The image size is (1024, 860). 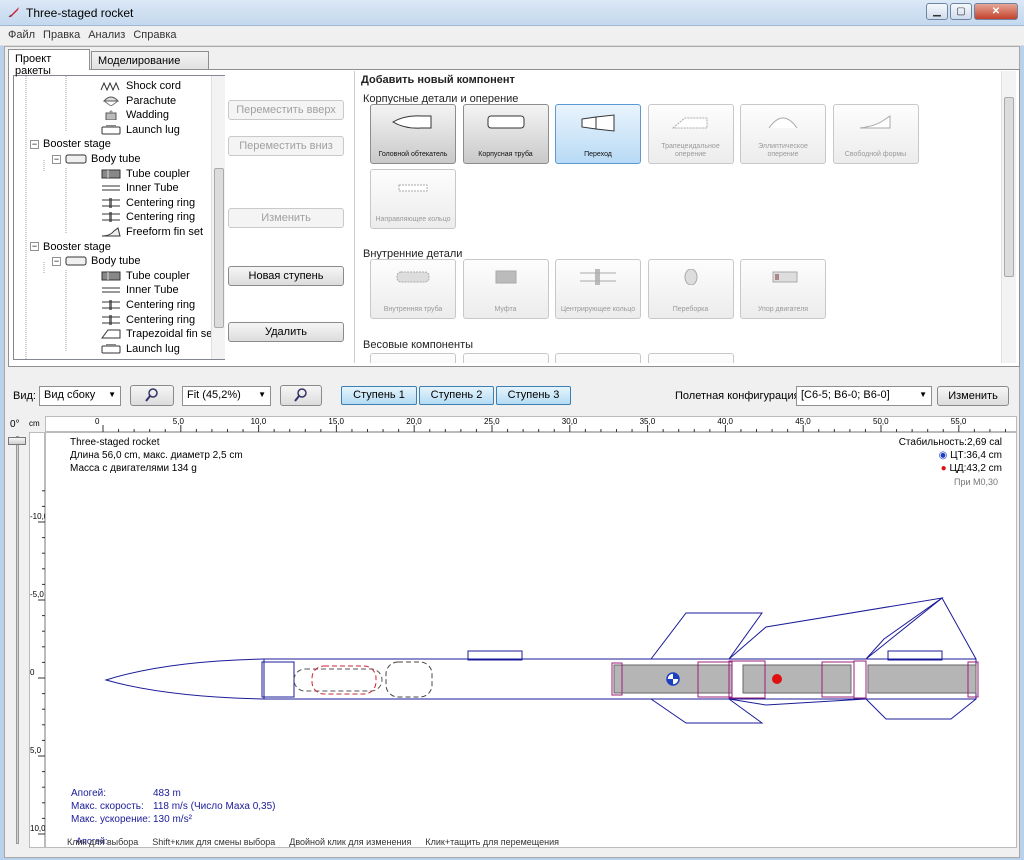 I want to click on stage-3-button: Ступень 3, so click(x=533, y=395).